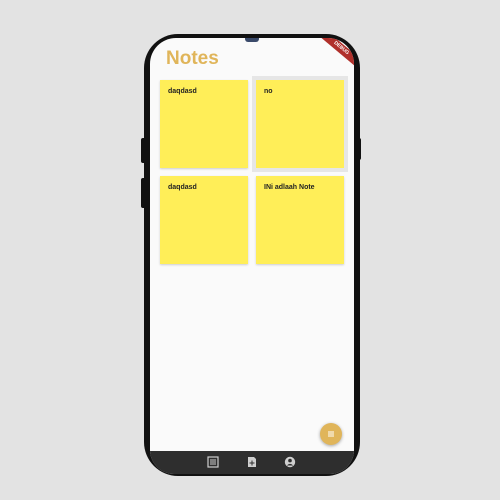 The width and height of the screenshot is (500, 500). Describe the element at coordinates (268, 91) in the screenshot. I see `note-text: no` at that location.